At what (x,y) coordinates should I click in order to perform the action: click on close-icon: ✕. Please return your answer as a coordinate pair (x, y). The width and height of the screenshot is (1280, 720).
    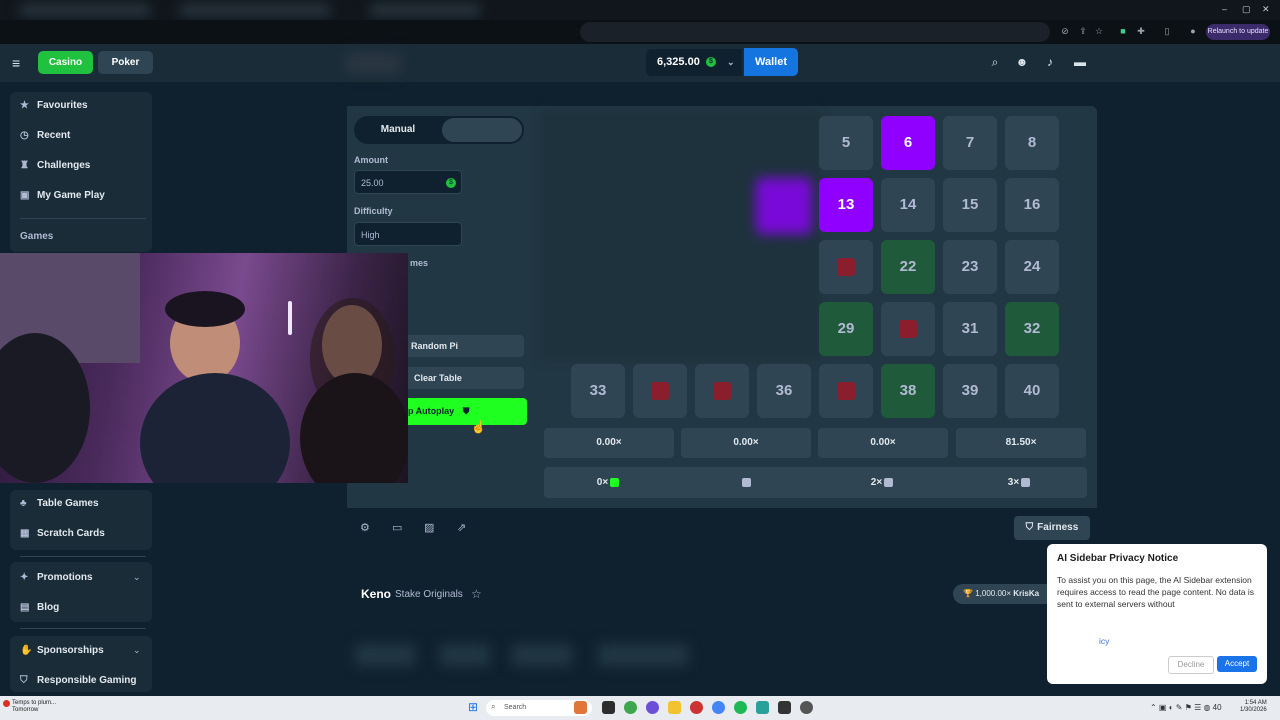
    Looking at the image, I should click on (1266, 9).